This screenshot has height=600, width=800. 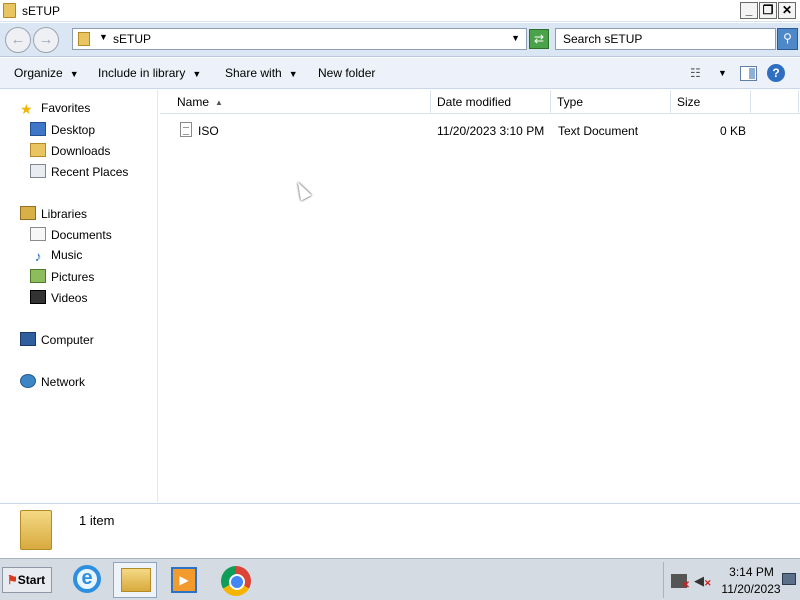 I want to click on column-name-label: Name, so click(x=193, y=102).